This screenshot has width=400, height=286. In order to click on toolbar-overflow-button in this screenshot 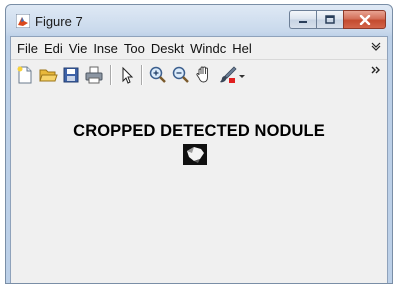, I will do `click(376, 71)`.